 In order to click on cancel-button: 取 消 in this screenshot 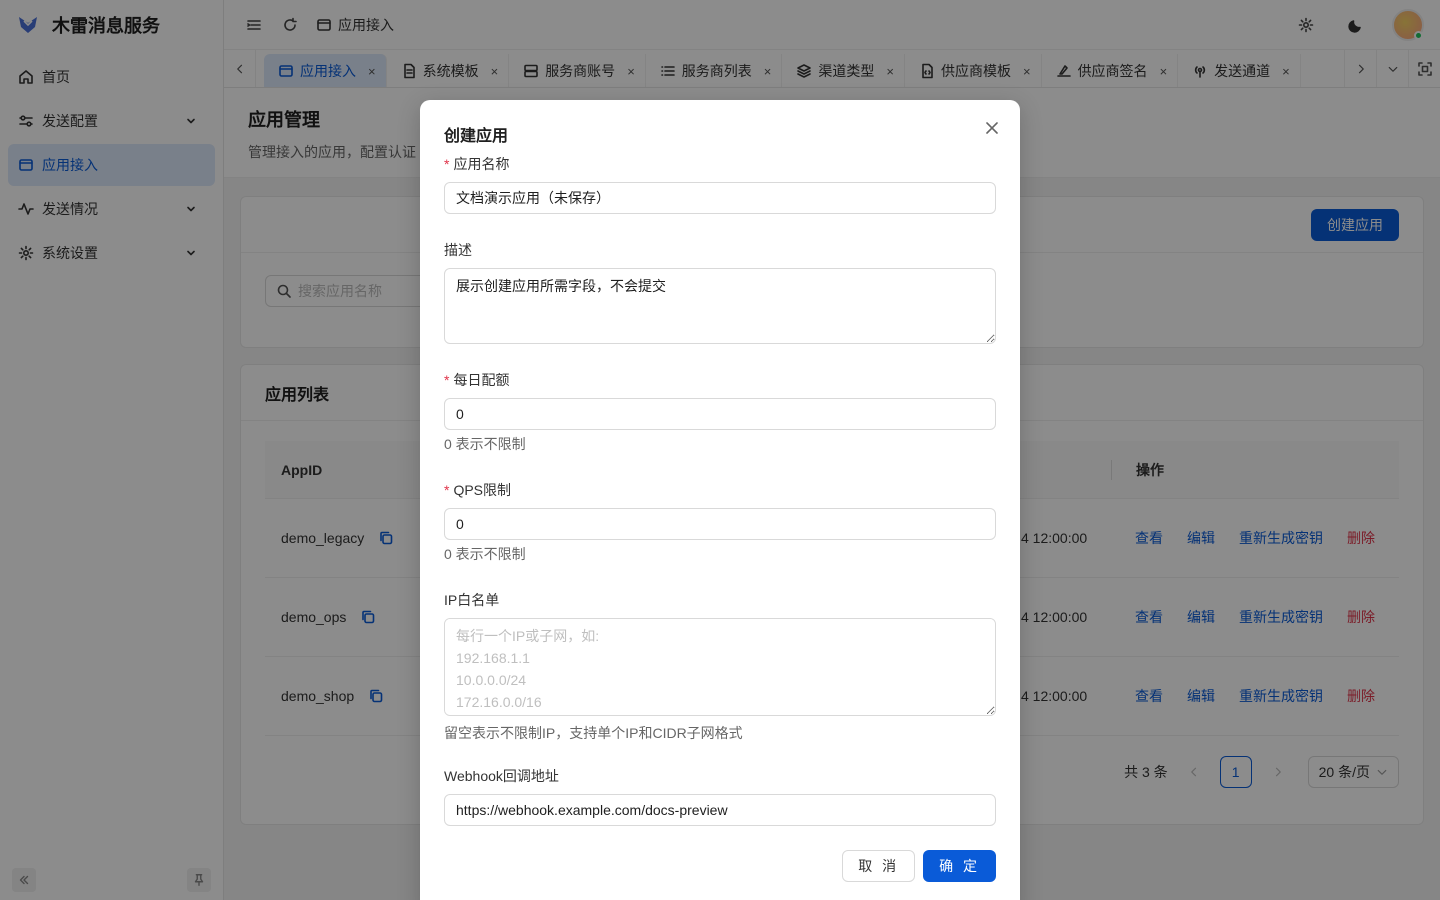, I will do `click(879, 866)`.